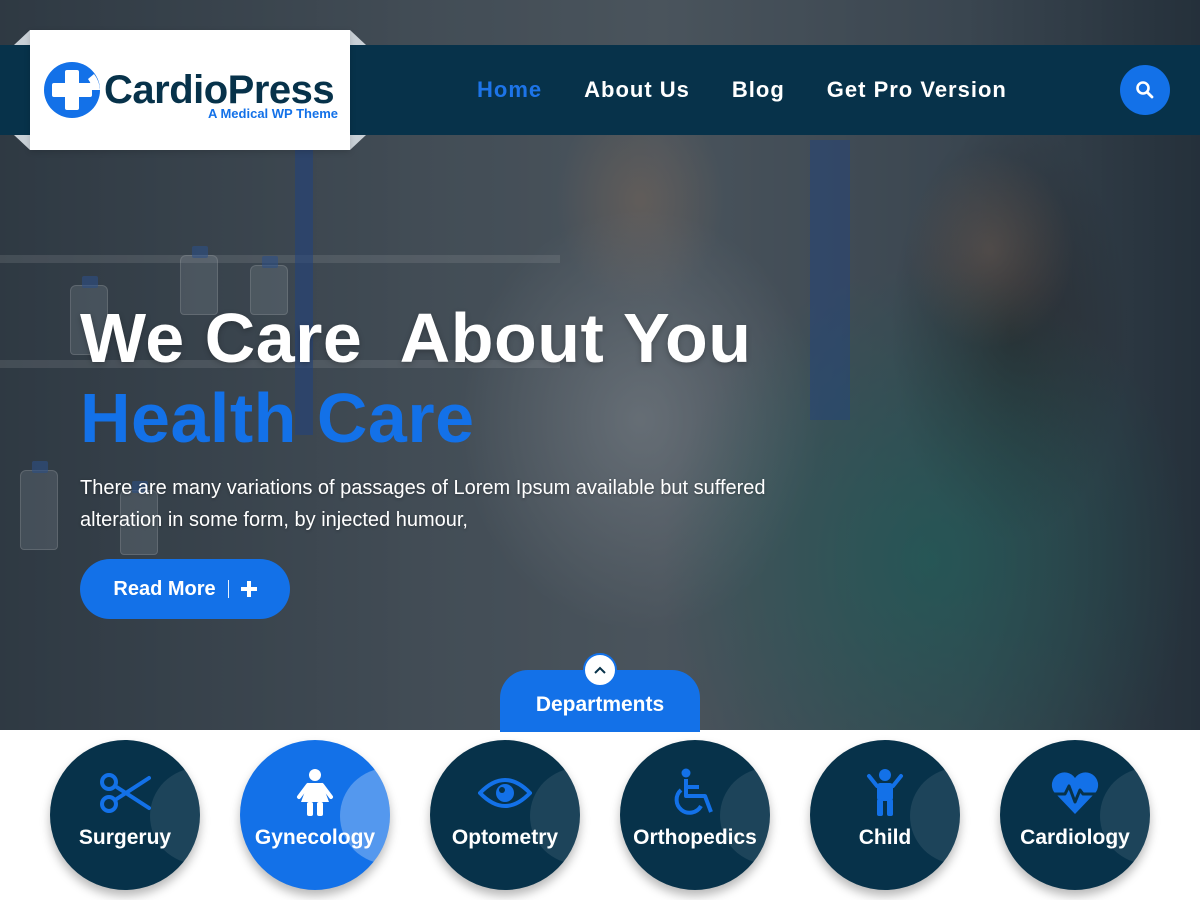  I want to click on wheelchair-icon, so click(693, 791).